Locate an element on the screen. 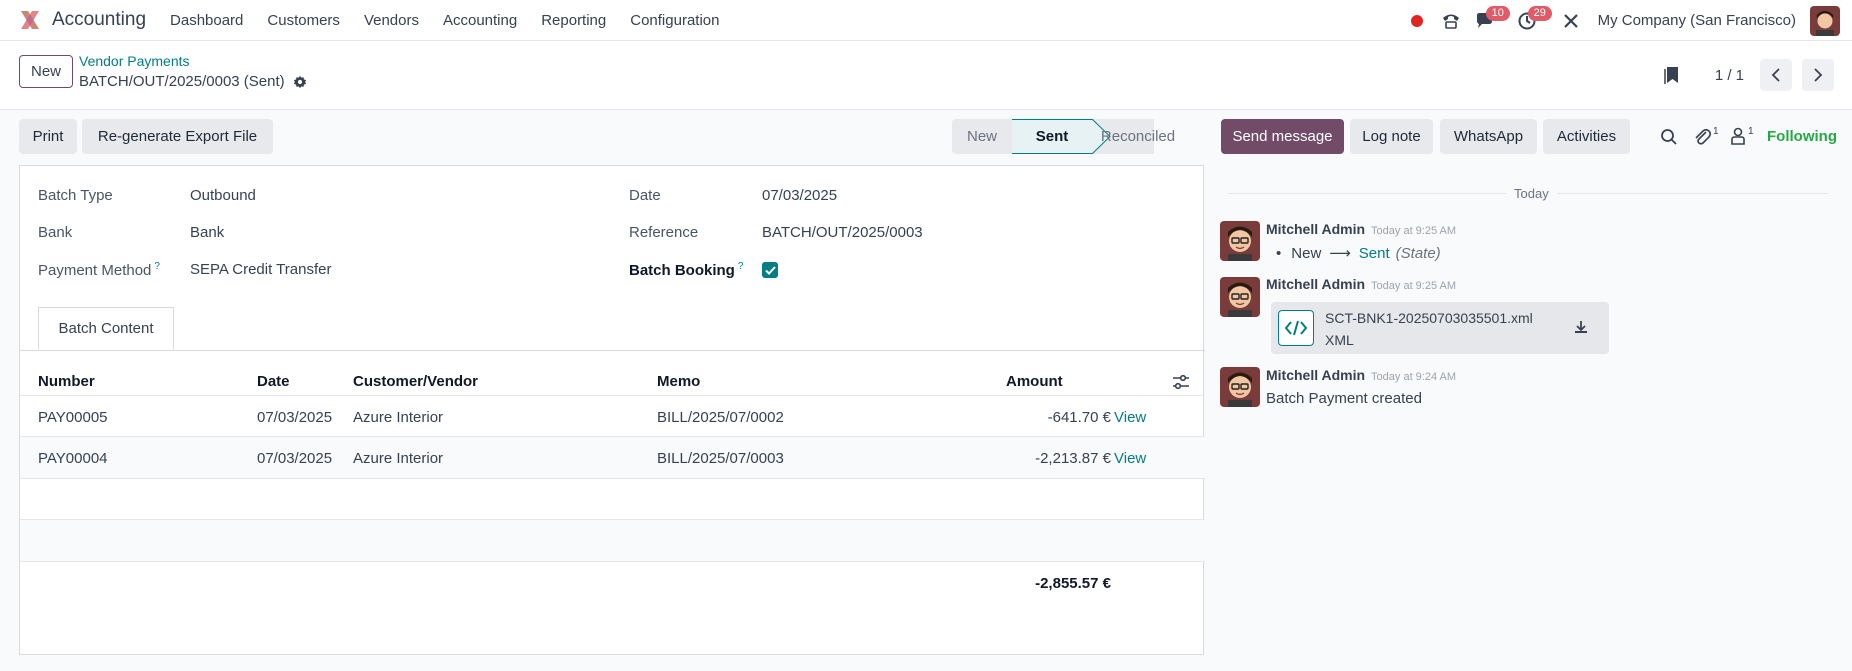 The height and width of the screenshot is (671, 1852). log-note-button: Log note is located at coordinates (1391, 136).